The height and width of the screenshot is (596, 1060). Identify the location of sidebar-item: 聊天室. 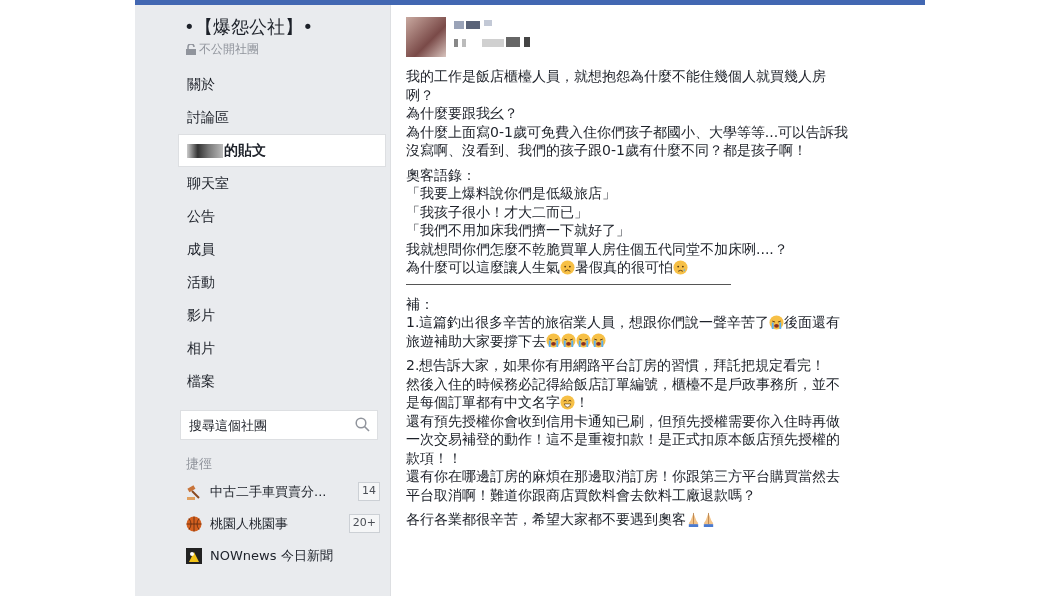
(280, 183).